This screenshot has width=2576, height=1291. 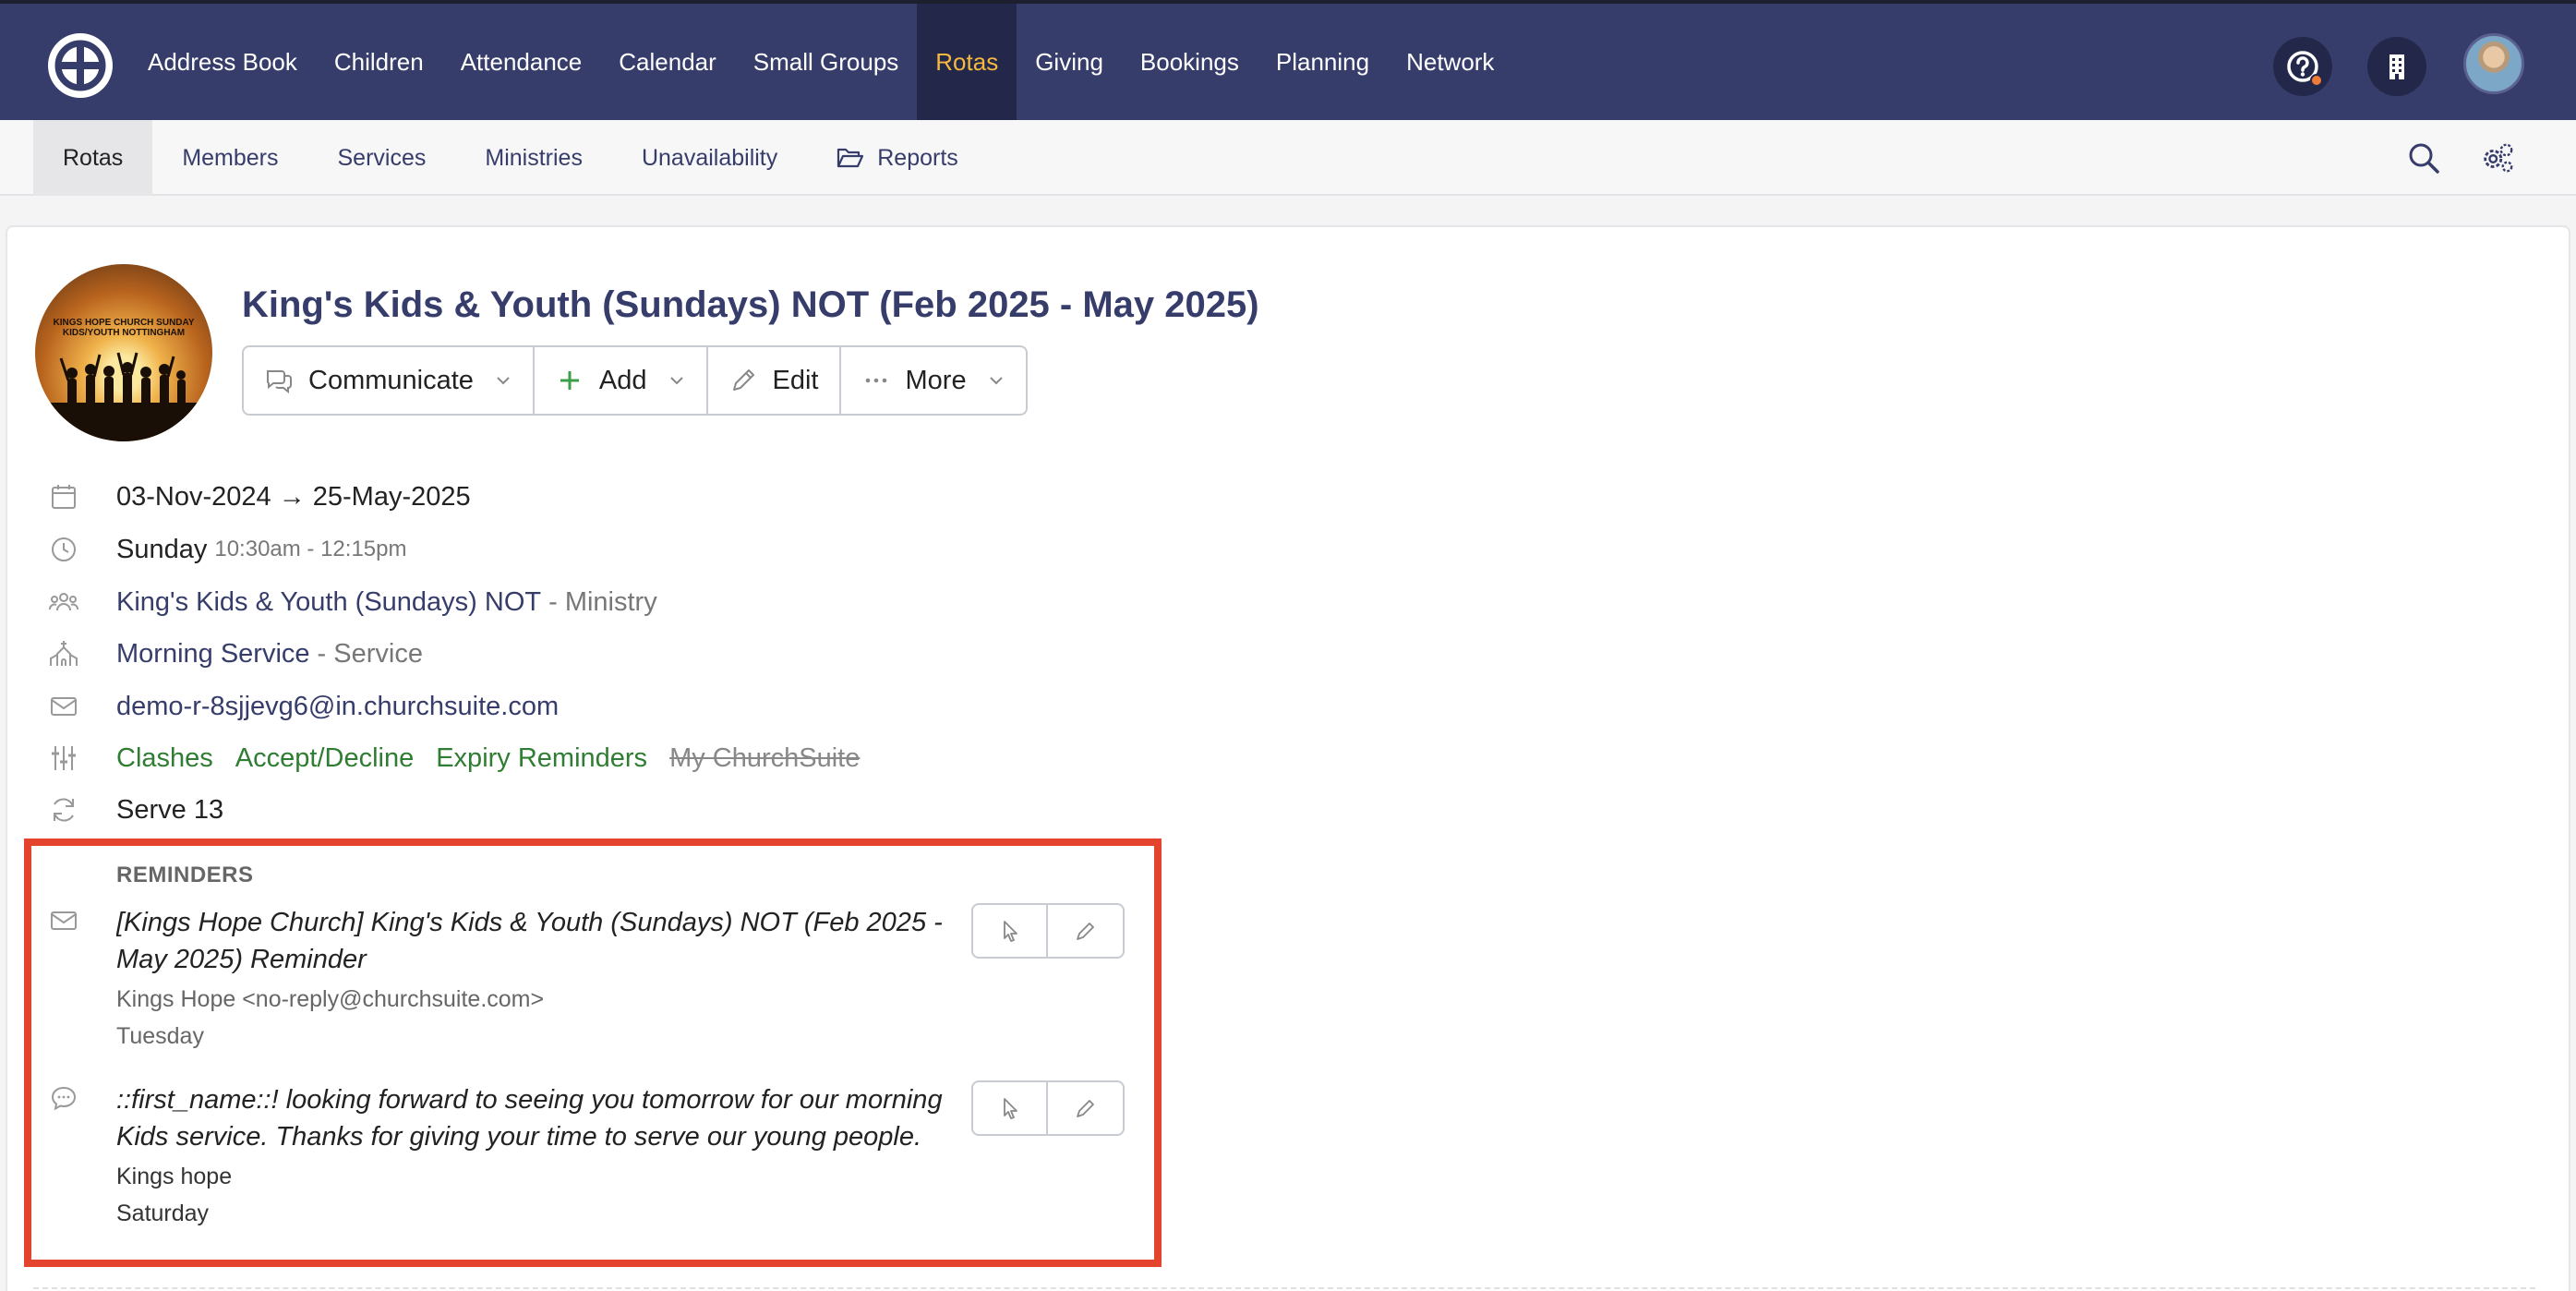 What do you see at coordinates (795, 380) in the screenshot?
I see `edit-label: Edit` at bounding box center [795, 380].